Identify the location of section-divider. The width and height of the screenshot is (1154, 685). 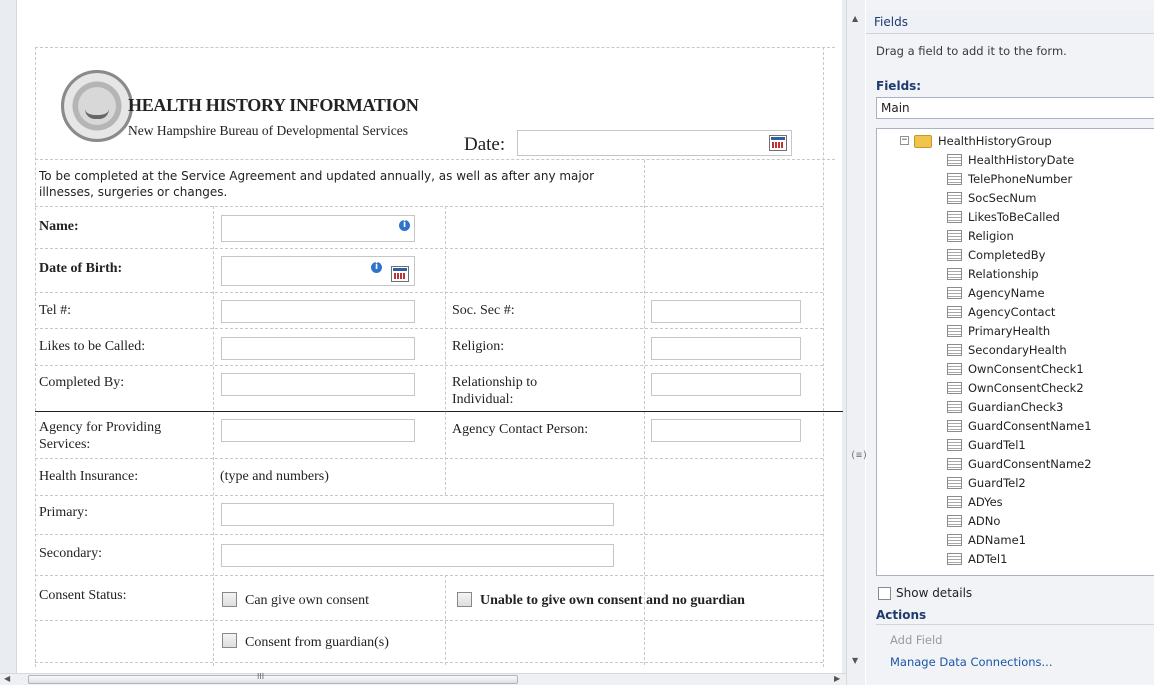
(439, 411).